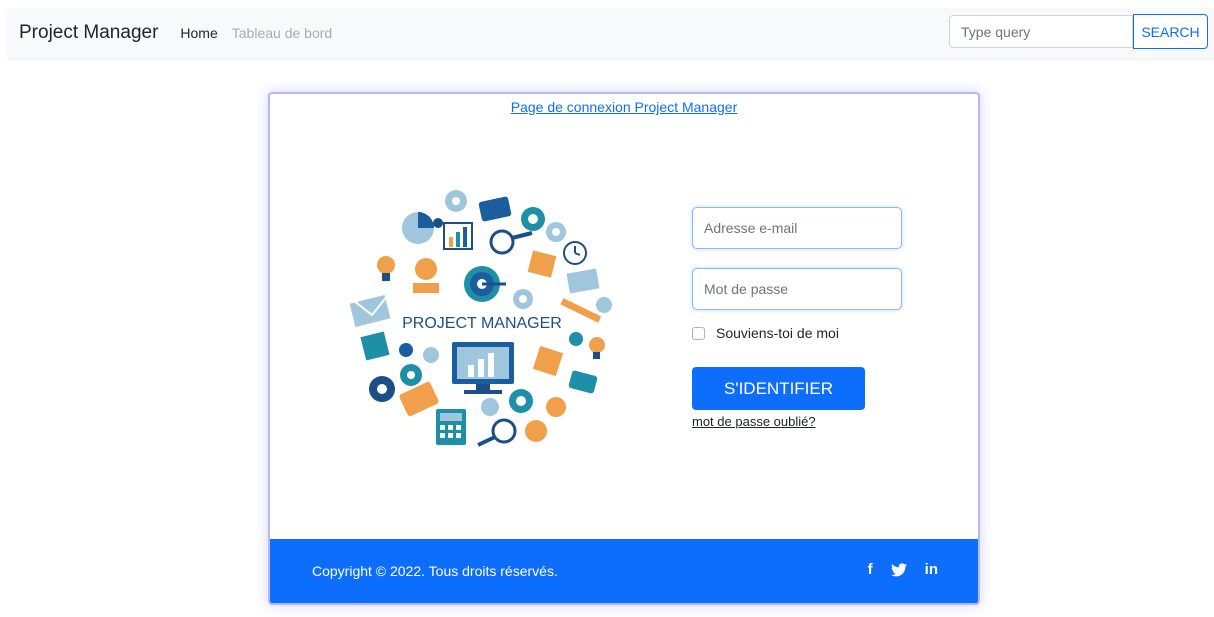 Image resolution: width=1214 pixels, height=617 pixels. Describe the element at coordinates (198, 33) in the screenshot. I see `nav-link-home: Home` at that location.